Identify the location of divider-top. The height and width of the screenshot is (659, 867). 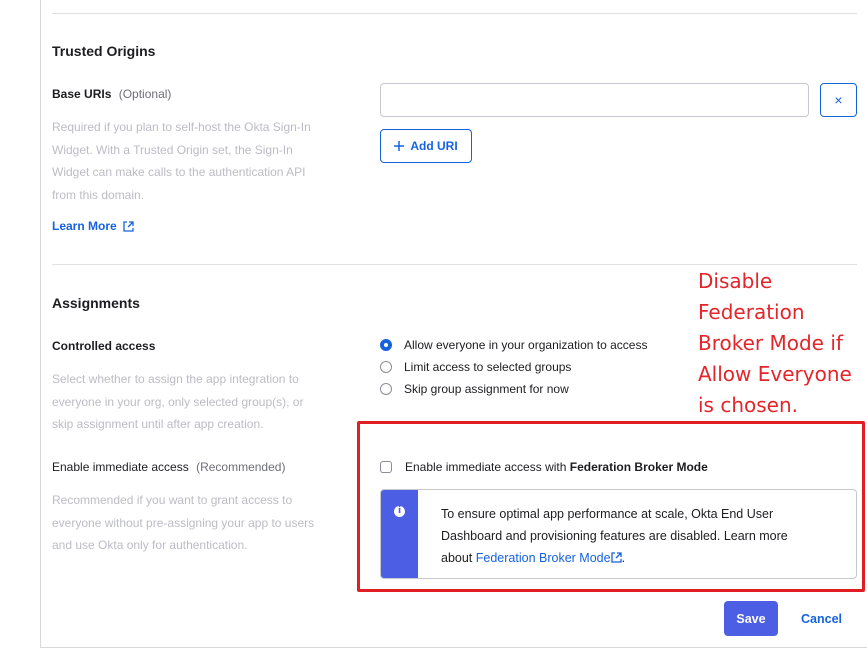
(454, 13).